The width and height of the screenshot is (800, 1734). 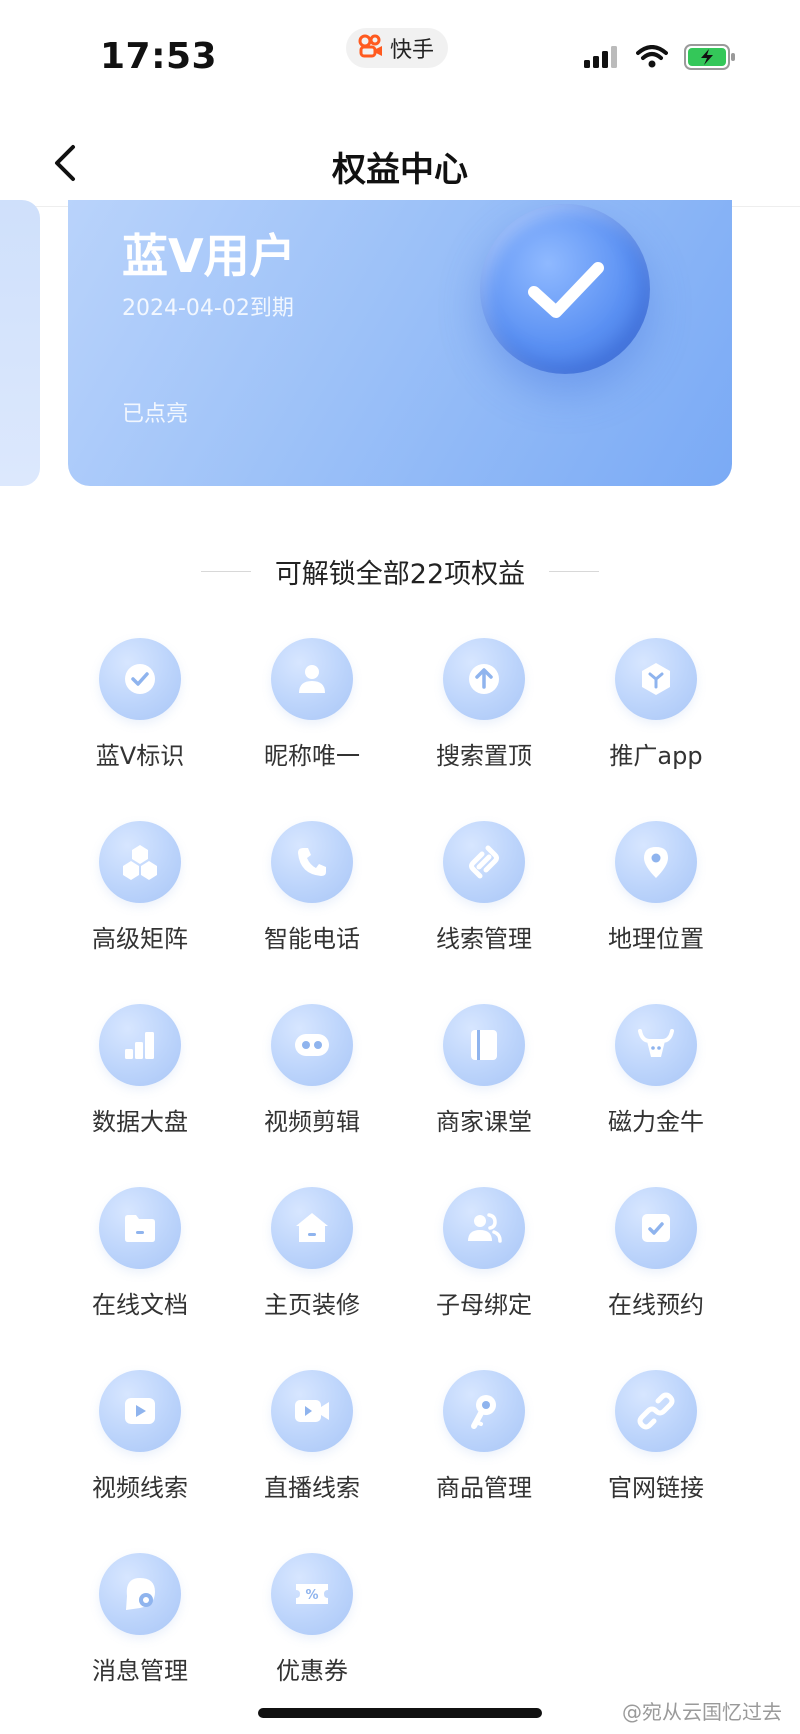 I want to click on home-icon, so click(x=312, y=1228).